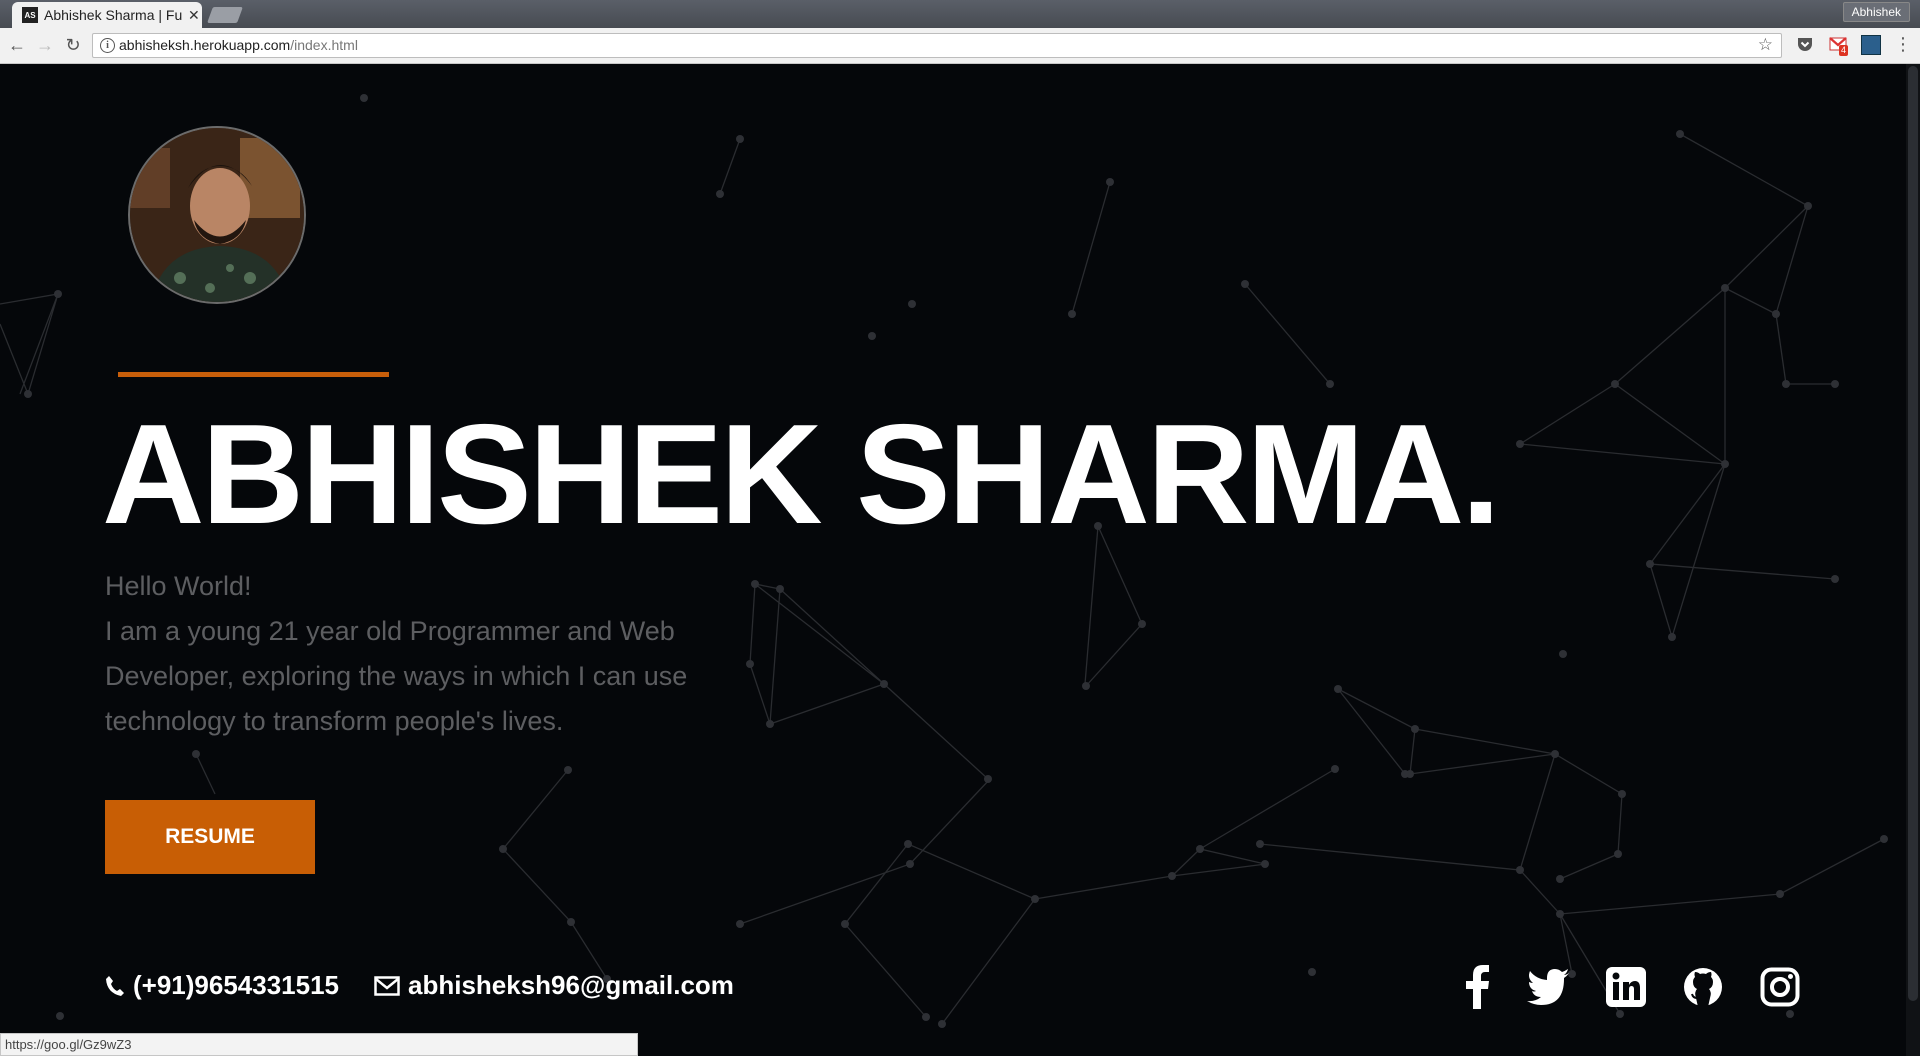 Image resolution: width=1920 pixels, height=1056 pixels. Describe the element at coordinates (73, 45) in the screenshot. I see `reload-icon: ↻` at that location.